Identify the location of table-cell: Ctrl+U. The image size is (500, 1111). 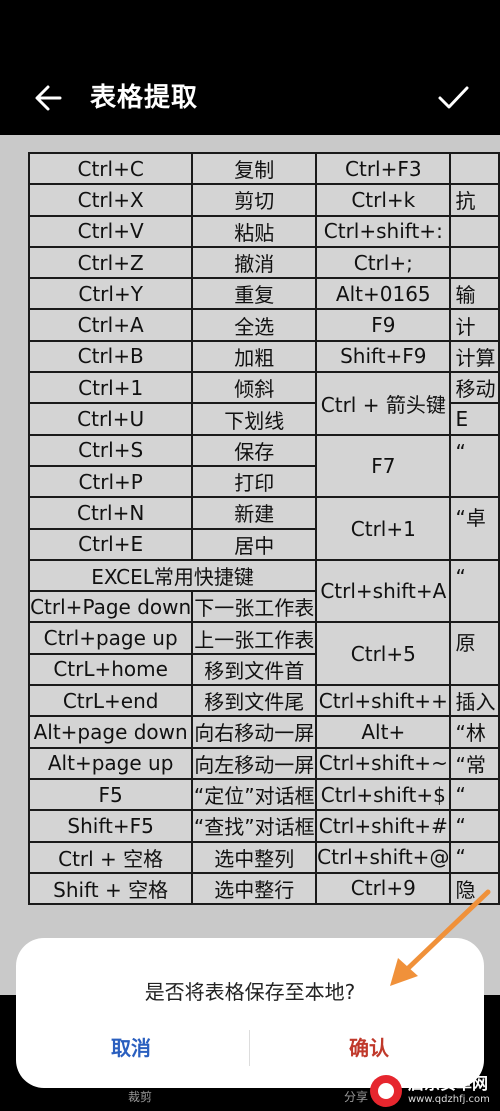
(110, 419).